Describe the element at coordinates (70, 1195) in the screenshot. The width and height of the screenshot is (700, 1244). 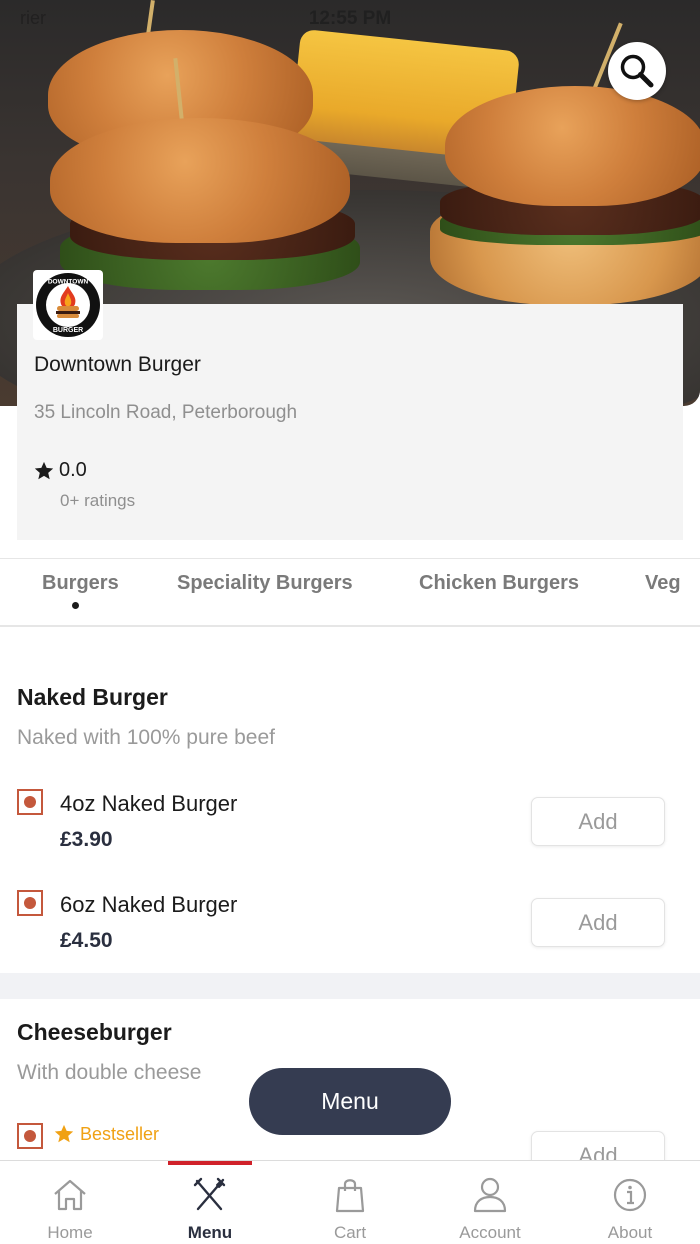
I see `home-icon` at that location.